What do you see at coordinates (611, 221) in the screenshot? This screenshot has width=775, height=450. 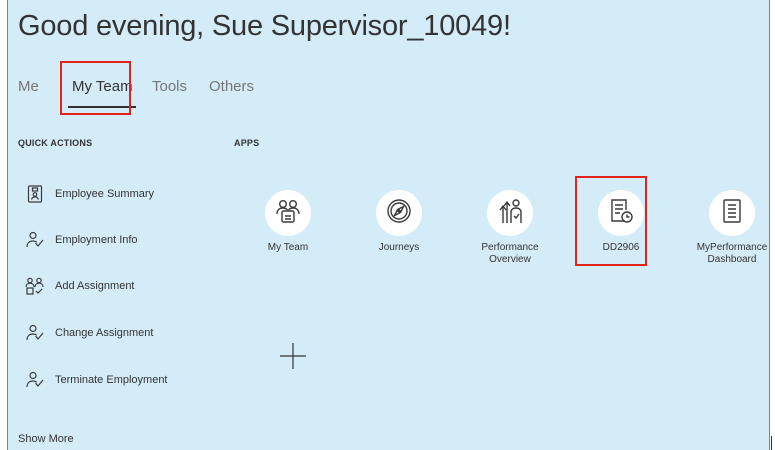 I see `dd2906-app-highlight` at bounding box center [611, 221].